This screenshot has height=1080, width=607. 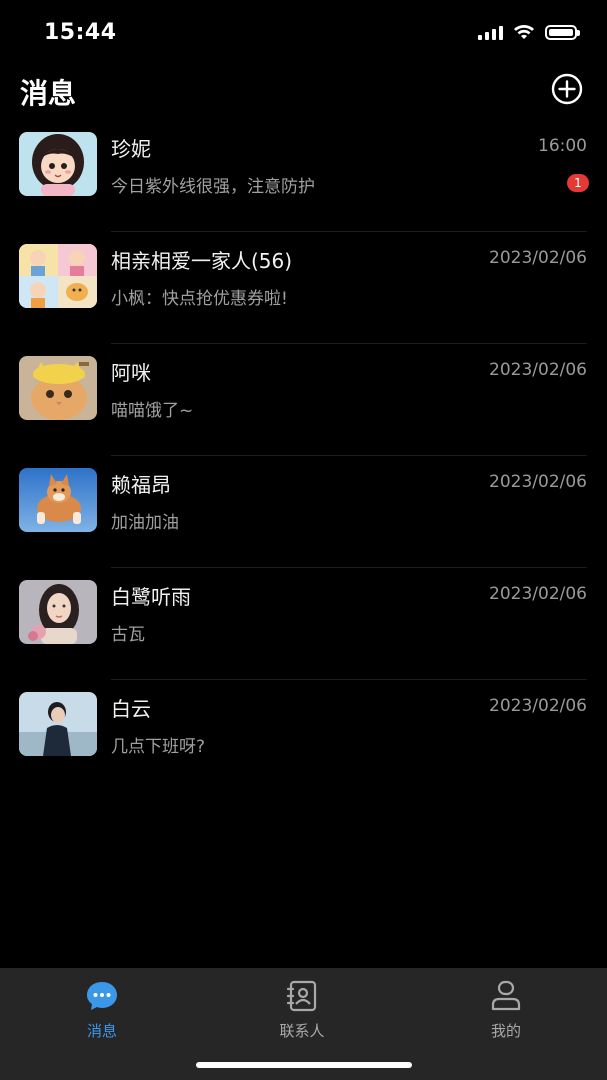 I want to click on home-indicator, so click(x=304, y=1065).